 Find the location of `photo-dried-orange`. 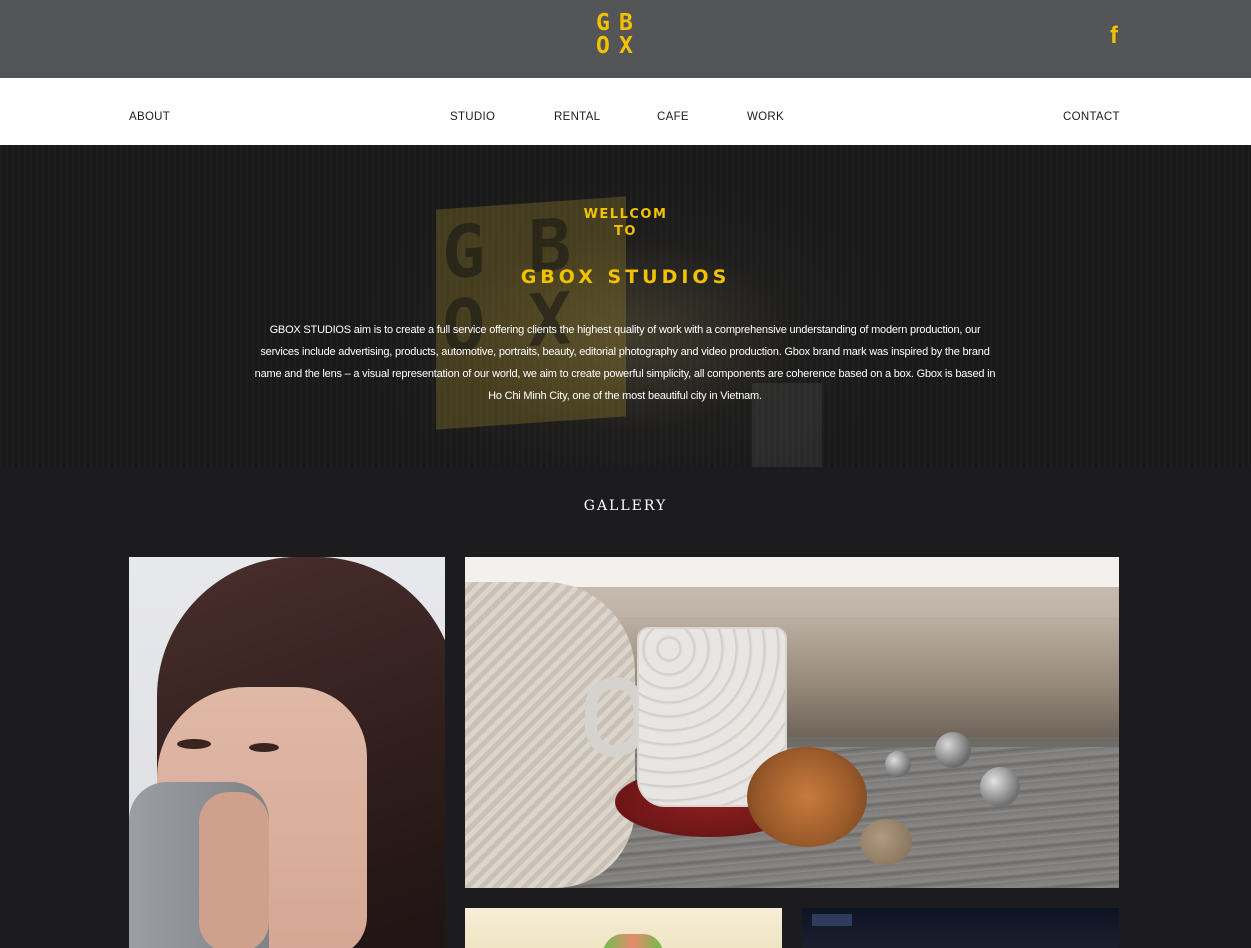

photo-dried-orange is located at coordinates (807, 797).